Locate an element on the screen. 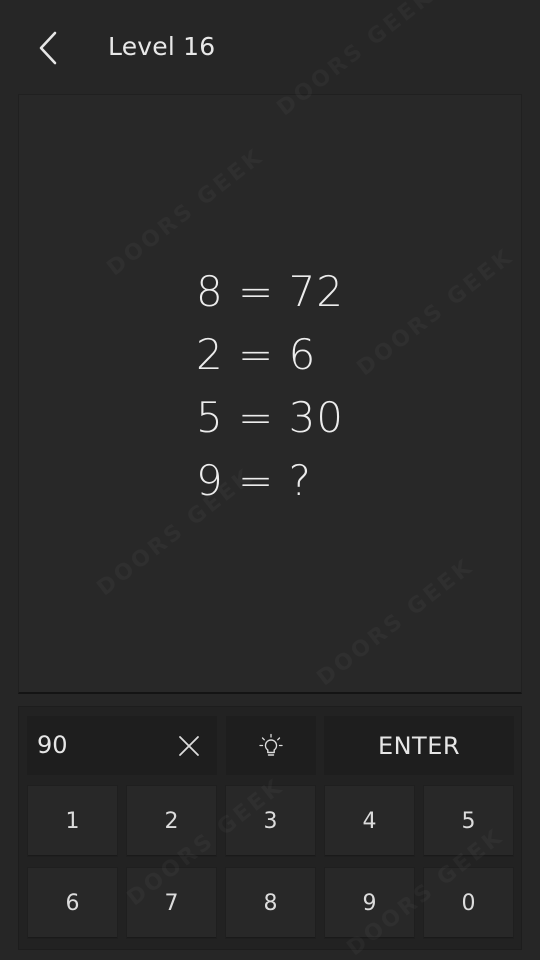  key-8: 8 is located at coordinates (270, 903).